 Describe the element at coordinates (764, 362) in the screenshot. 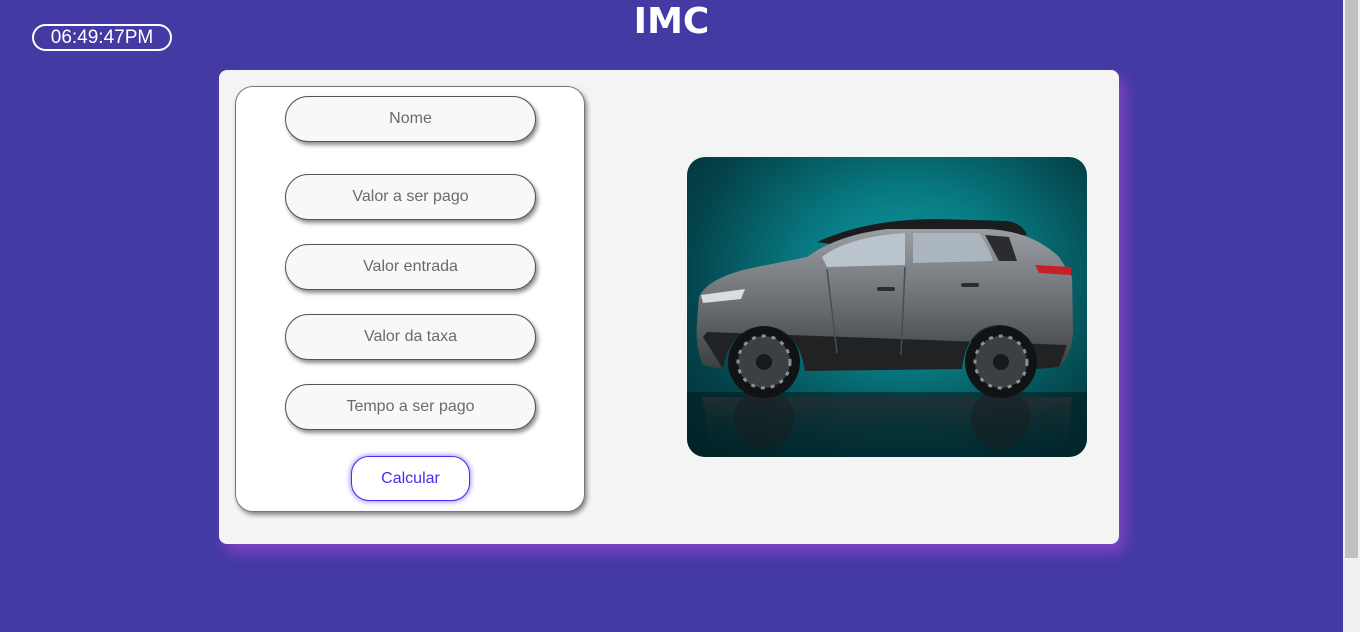

I see `front-wheel` at that location.